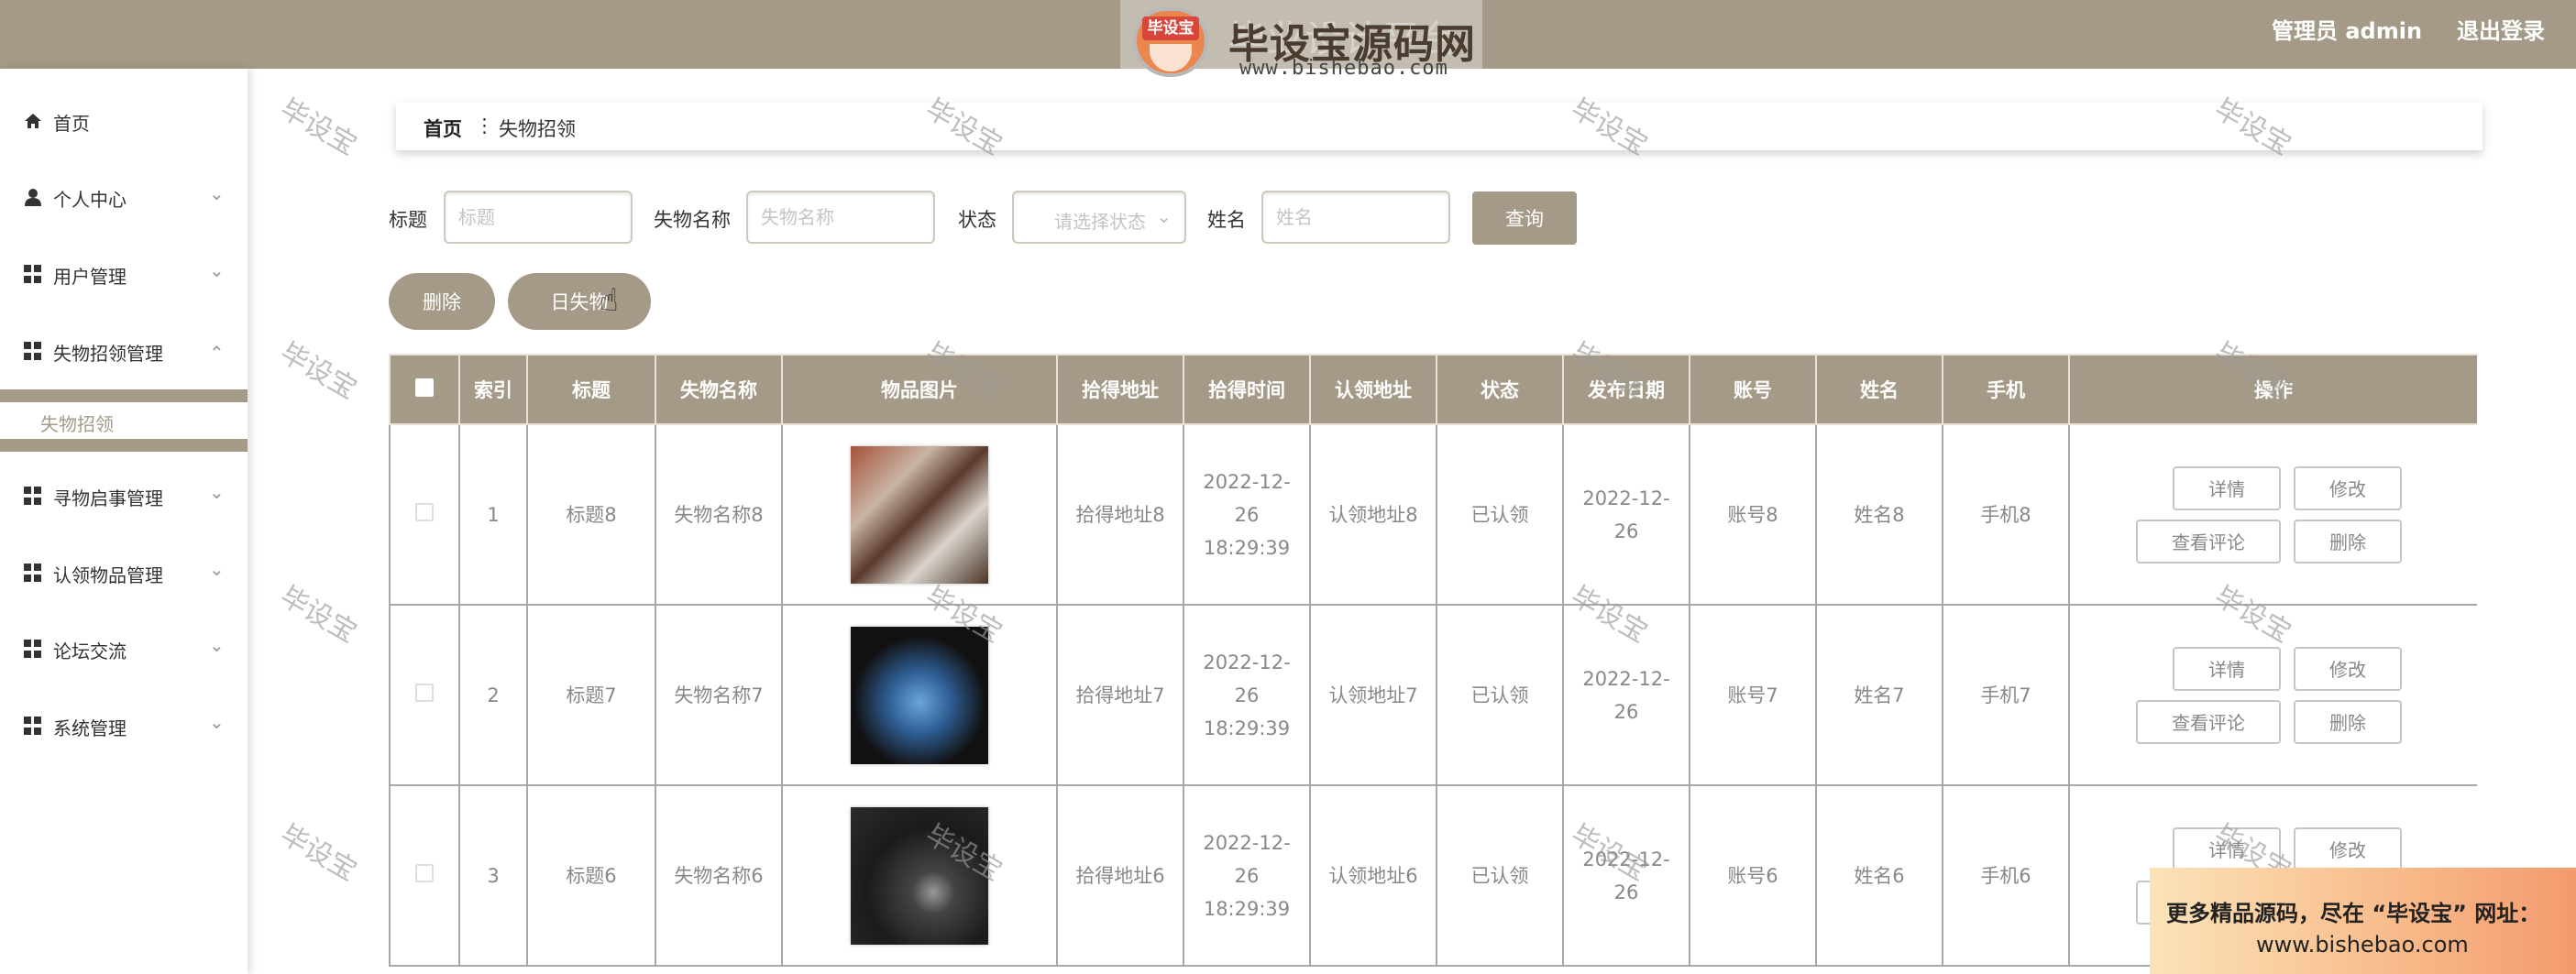  Describe the element at coordinates (1343, 68) in the screenshot. I see `watermark-logo-url: www.bishebao.com` at that location.